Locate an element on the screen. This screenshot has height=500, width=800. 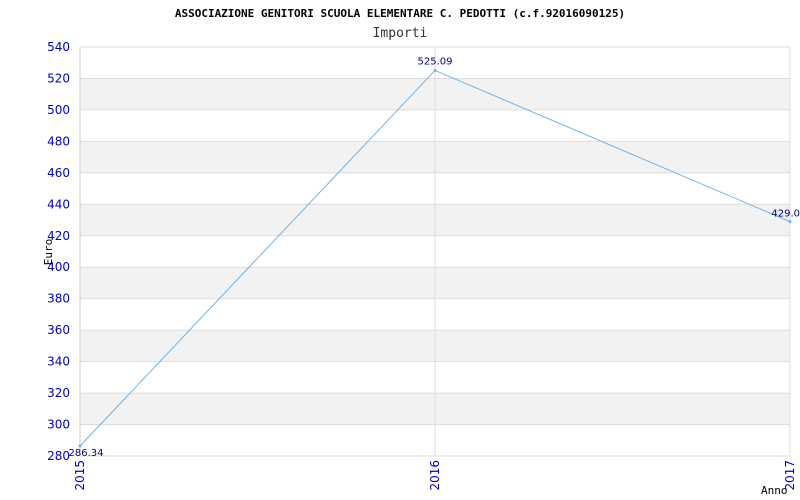
y-tick-label: 280 is located at coordinates (58, 456).